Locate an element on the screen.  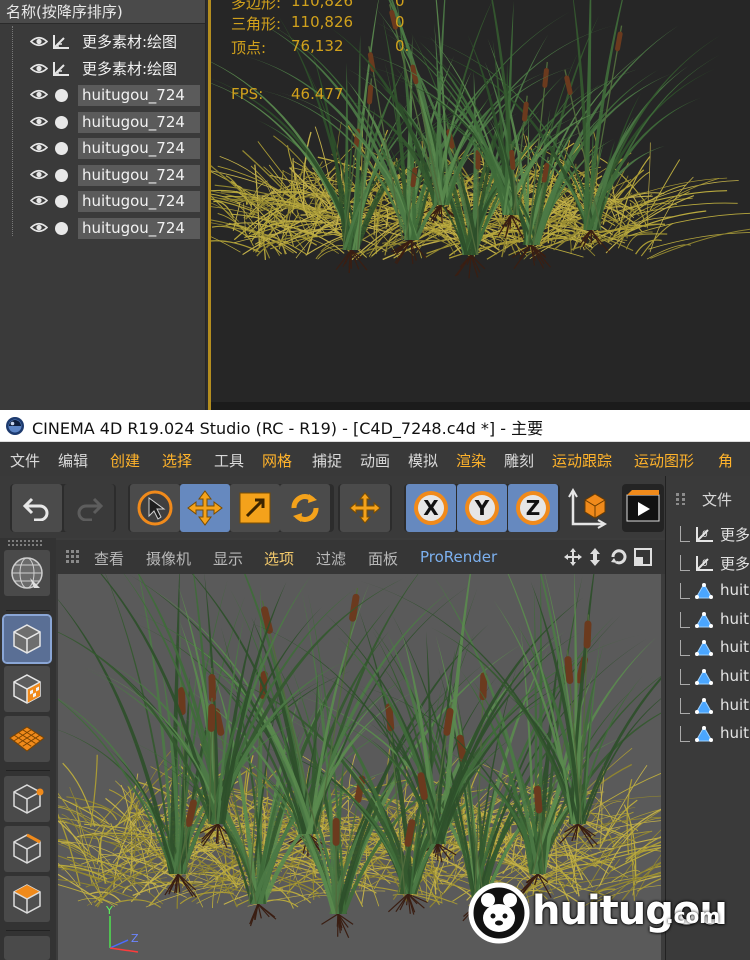
add-icon is located at coordinates (365, 508).